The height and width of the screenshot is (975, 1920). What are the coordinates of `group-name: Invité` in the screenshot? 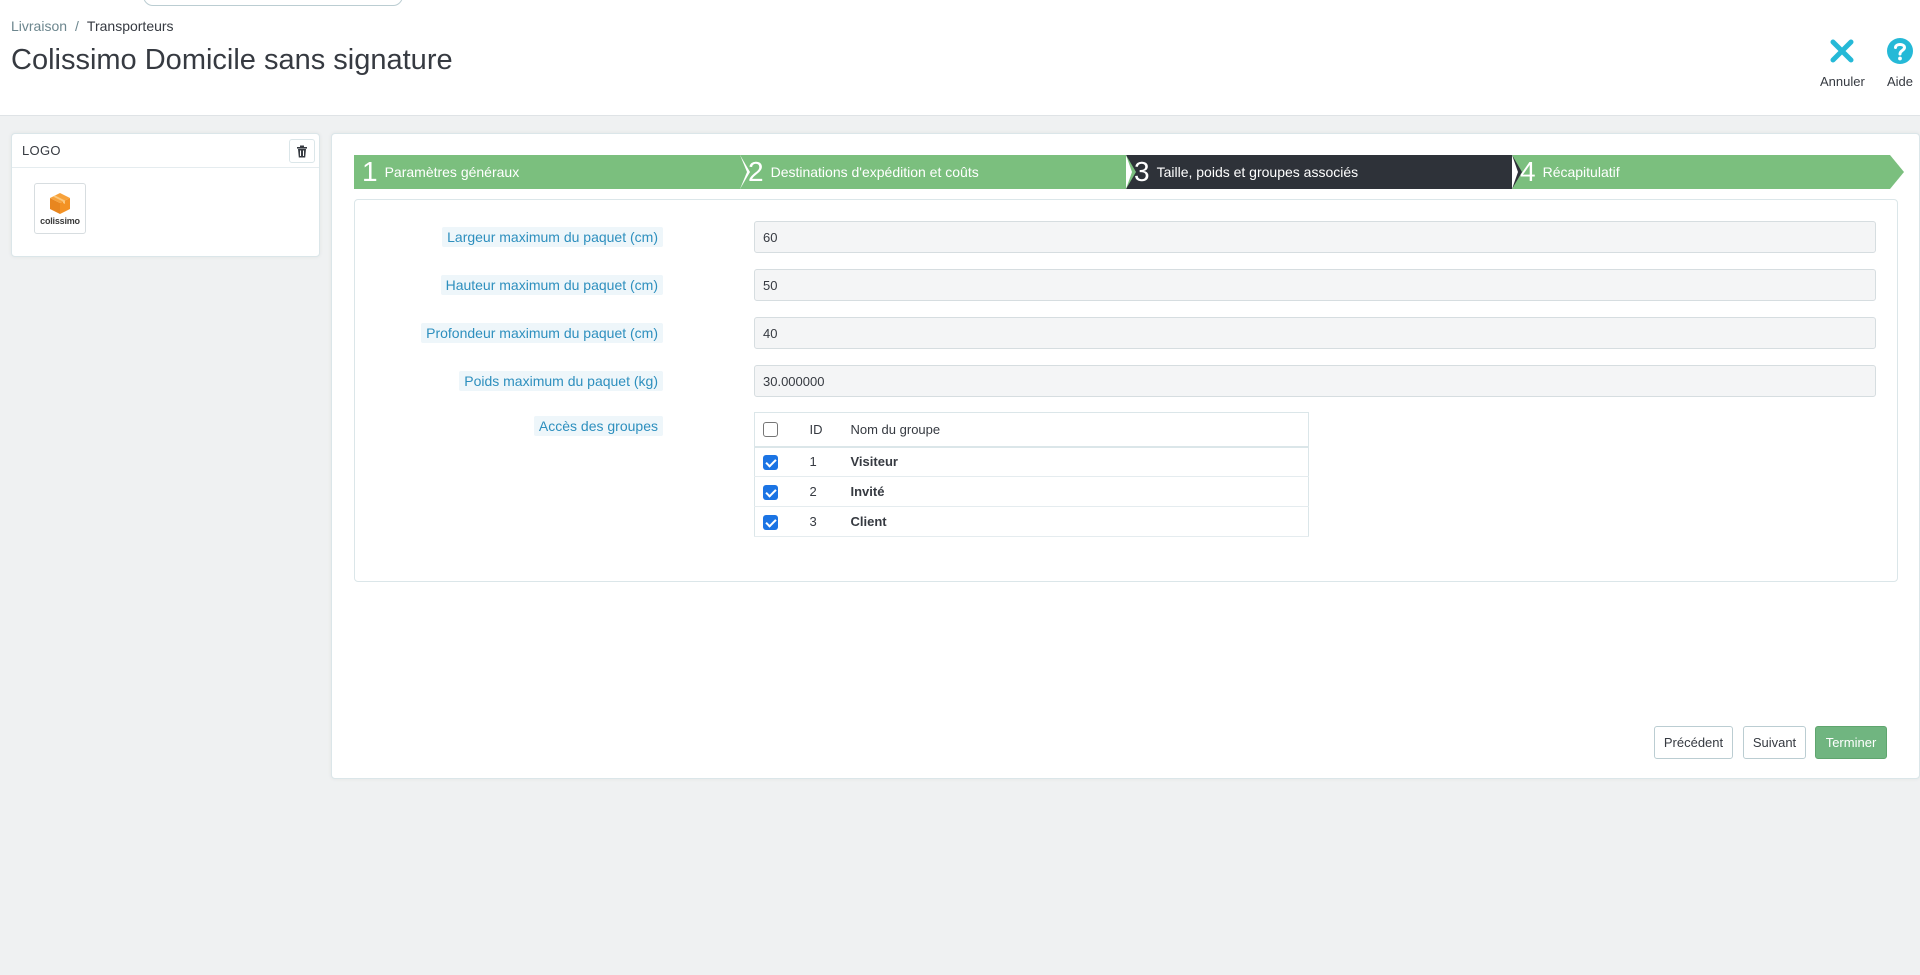 It's located at (867, 491).